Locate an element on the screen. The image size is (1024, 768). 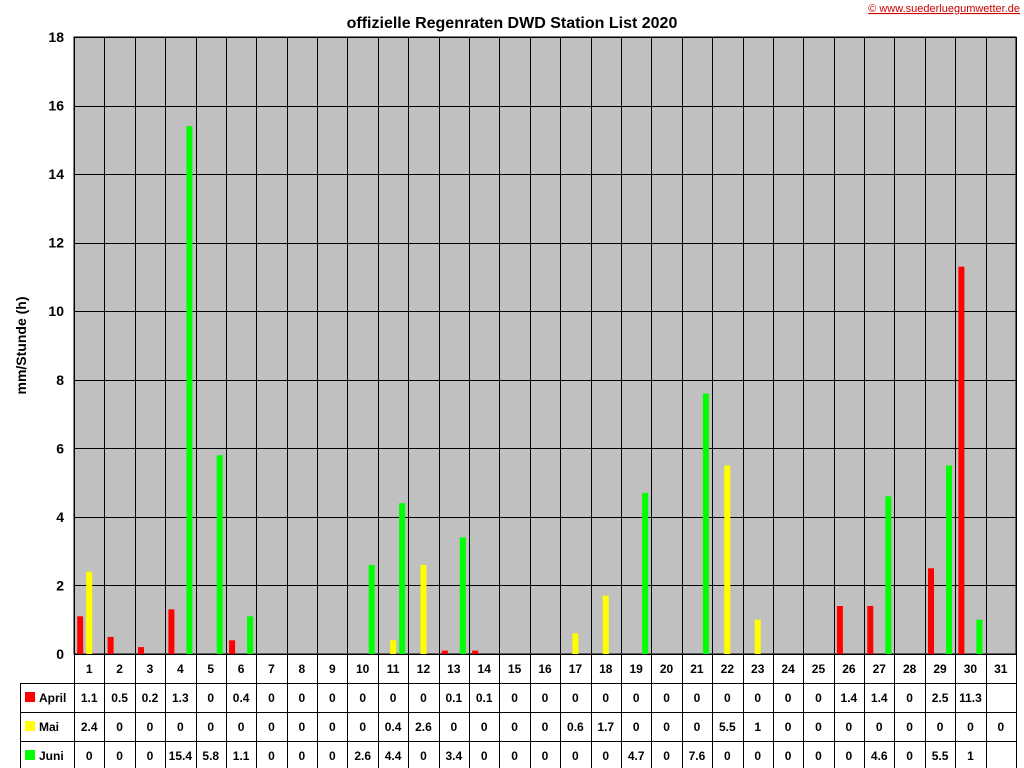
table-cell: 4.4 is located at coordinates (393, 756).